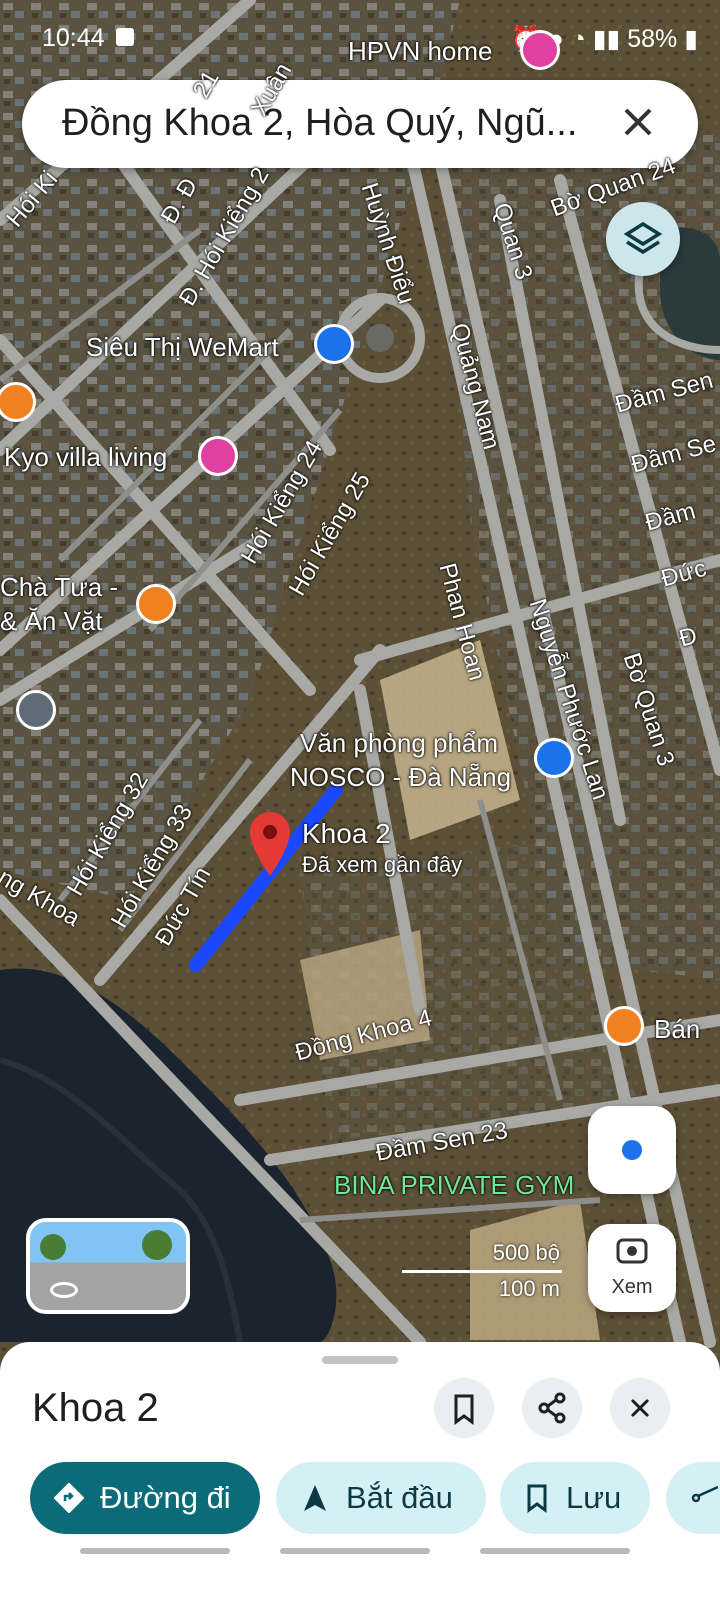 Image resolution: width=720 pixels, height=1600 pixels. Describe the element at coordinates (594, 1497) in the screenshot. I see `save-label: Lưu` at that location.